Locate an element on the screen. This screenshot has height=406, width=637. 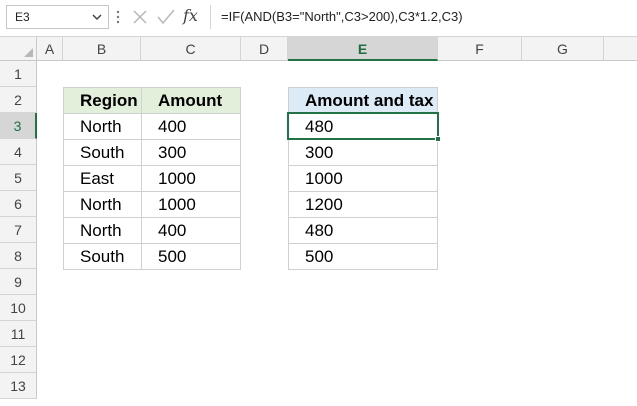
row-header-2: 2 is located at coordinates (18, 100).